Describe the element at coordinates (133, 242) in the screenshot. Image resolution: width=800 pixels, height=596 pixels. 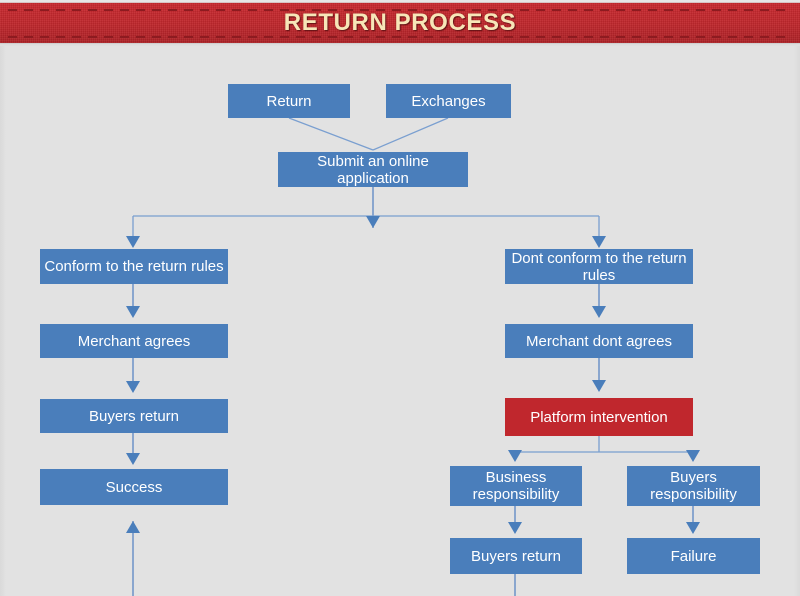
I see `arrowhead-to-conform` at that location.